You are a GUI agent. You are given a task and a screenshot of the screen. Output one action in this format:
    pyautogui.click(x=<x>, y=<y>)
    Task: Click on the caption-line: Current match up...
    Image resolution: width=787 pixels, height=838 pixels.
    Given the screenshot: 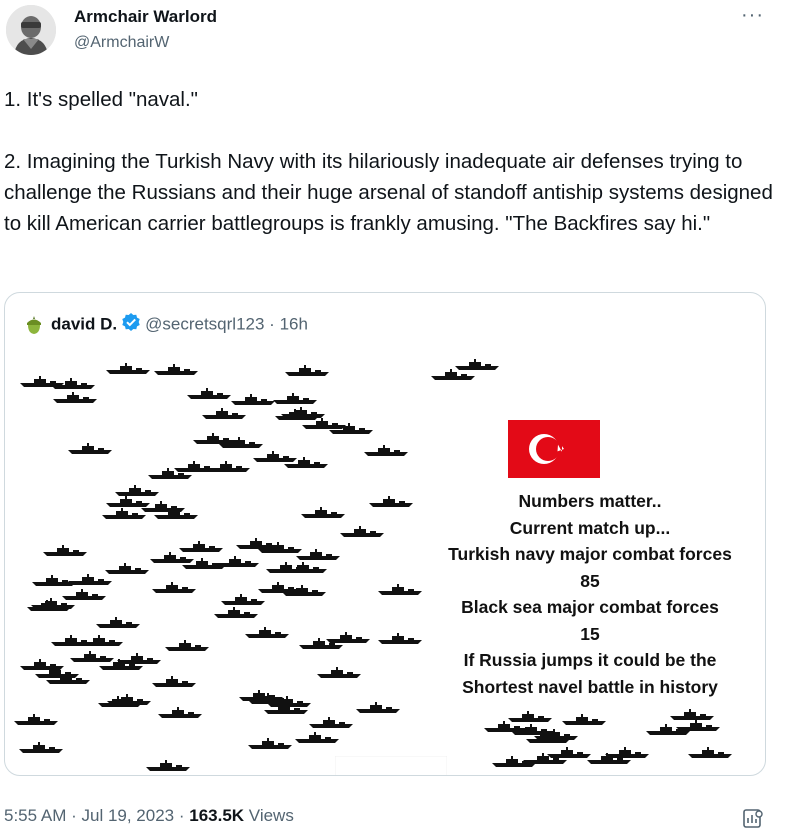 What is the action you would take?
    pyautogui.click(x=590, y=527)
    